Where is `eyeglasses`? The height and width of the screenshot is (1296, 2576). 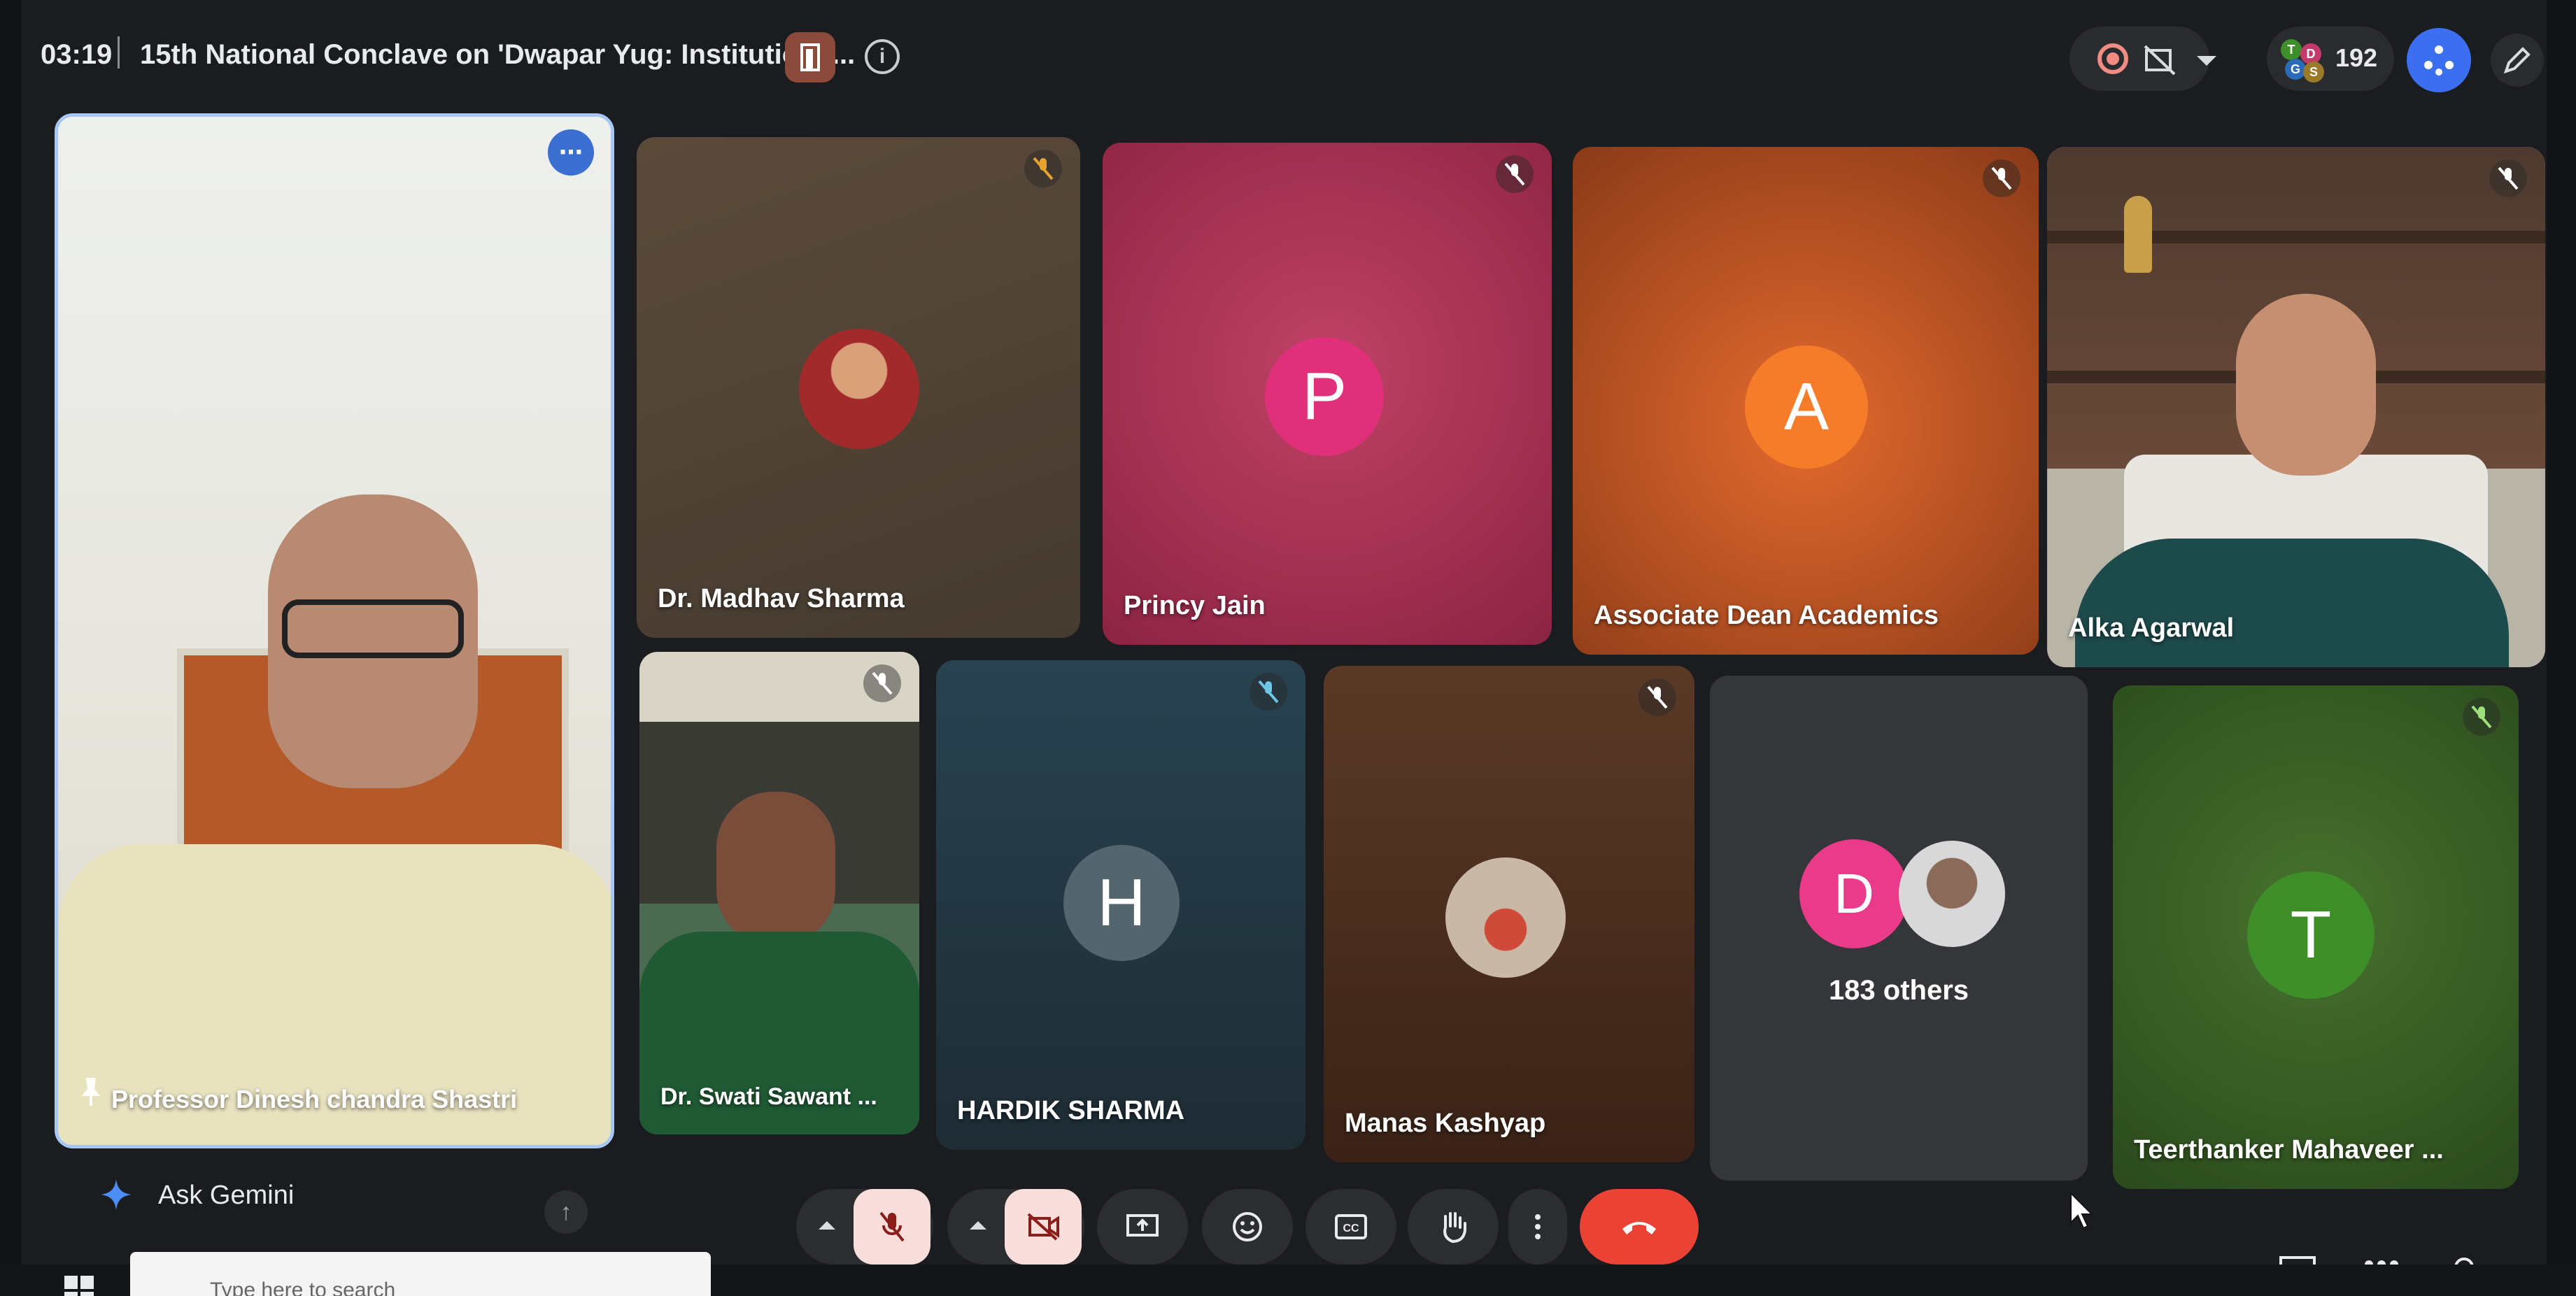 eyeglasses is located at coordinates (373, 629).